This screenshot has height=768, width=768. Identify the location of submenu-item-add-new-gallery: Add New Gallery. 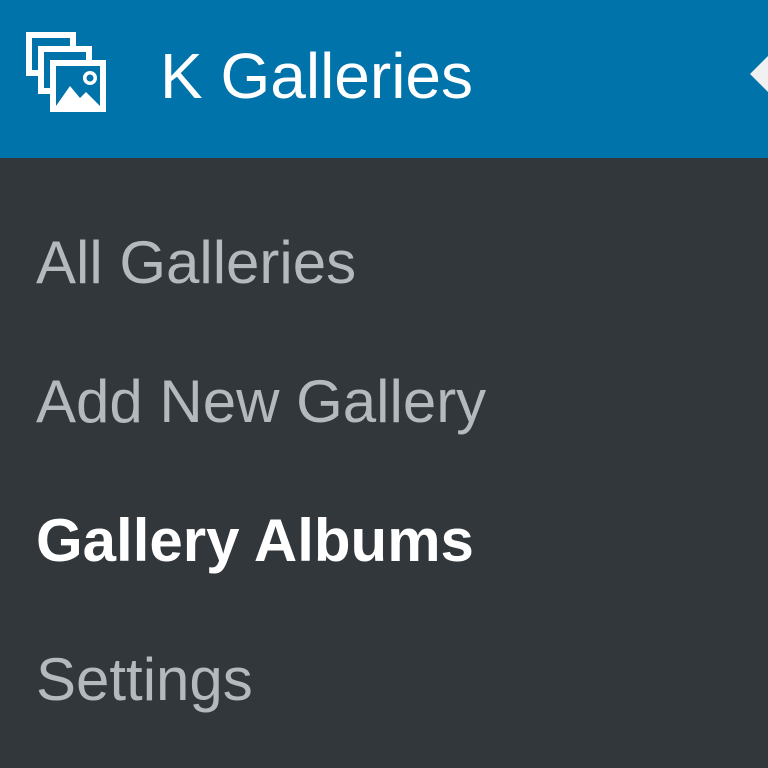
(261, 402).